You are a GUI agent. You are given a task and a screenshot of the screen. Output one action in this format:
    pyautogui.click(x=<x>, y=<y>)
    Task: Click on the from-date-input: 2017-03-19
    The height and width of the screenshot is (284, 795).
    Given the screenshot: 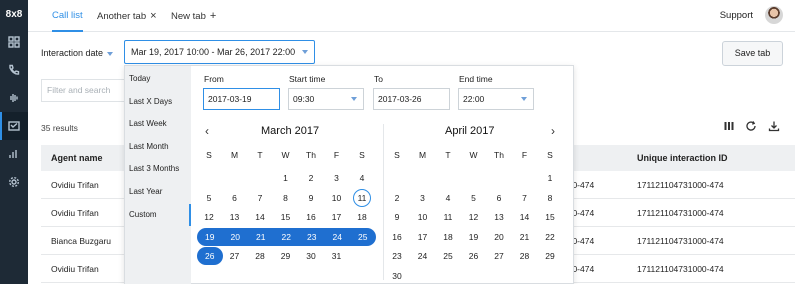 What is the action you would take?
    pyautogui.click(x=241, y=99)
    